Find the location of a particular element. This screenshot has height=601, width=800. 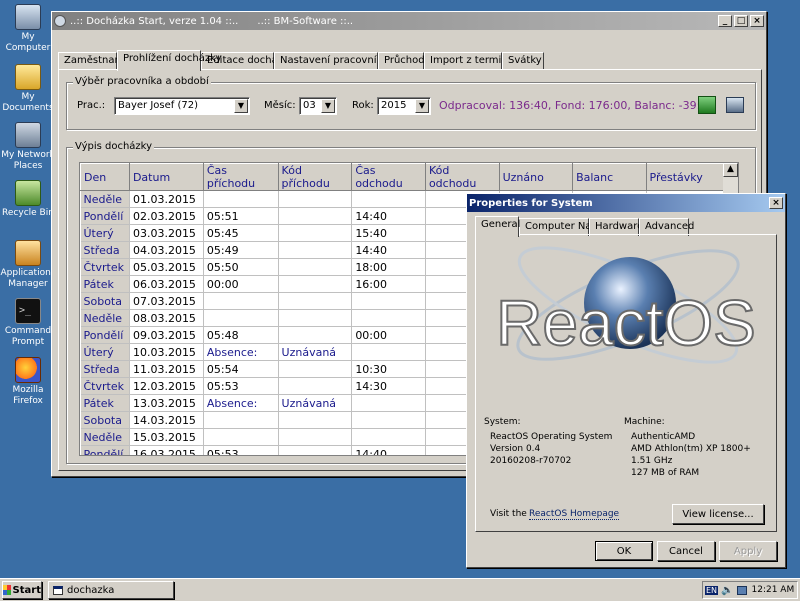

homepage-link: ReactOS Homepage is located at coordinates (574, 514).